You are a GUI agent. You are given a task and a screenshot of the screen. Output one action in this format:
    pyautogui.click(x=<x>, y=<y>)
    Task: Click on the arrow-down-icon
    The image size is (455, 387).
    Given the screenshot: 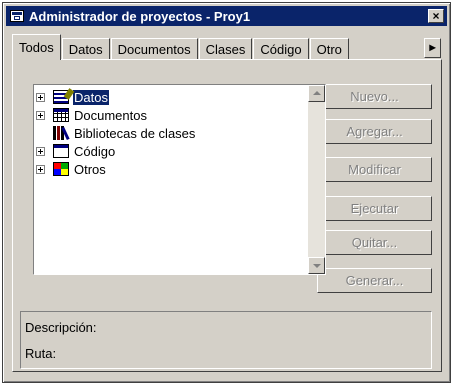 What is the action you would take?
    pyautogui.click(x=317, y=266)
    